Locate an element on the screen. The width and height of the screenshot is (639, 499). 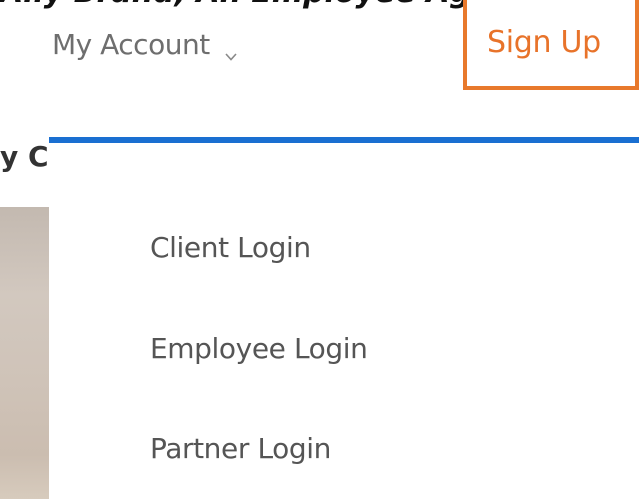
chevron-down-icon is located at coordinates (231, 49).